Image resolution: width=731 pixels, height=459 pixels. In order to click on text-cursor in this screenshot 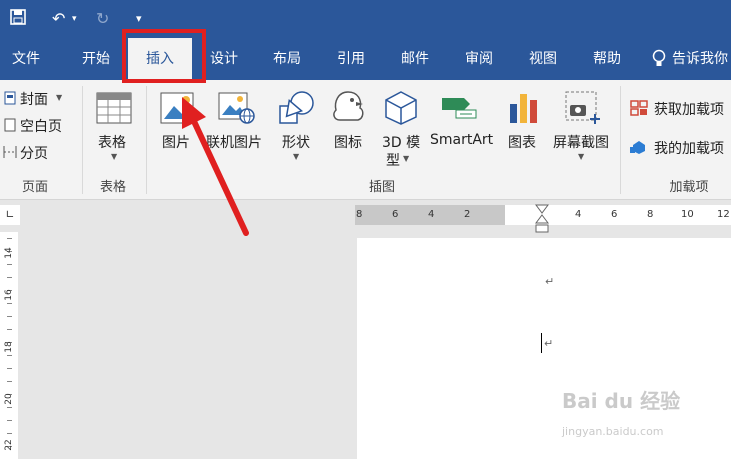, I will do `click(541, 343)`.